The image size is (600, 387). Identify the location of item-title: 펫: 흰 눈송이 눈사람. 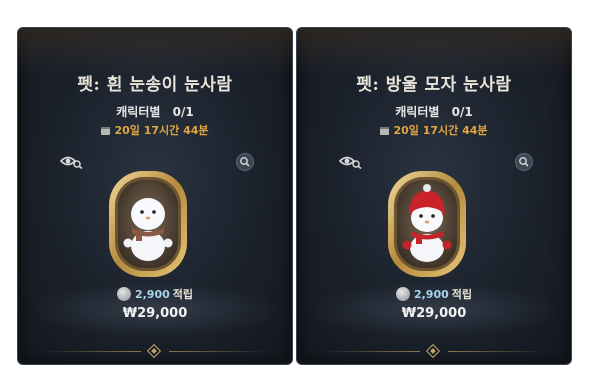
(155, 85).